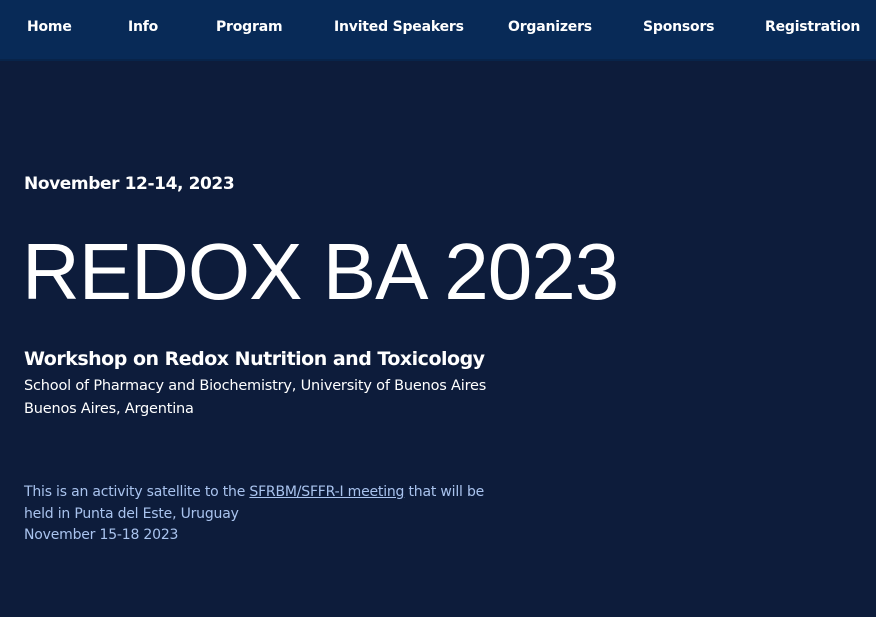  I want to click on sfrbm-meeting-link: SFRBM/SFFR-I meeting, so click(326, 492).